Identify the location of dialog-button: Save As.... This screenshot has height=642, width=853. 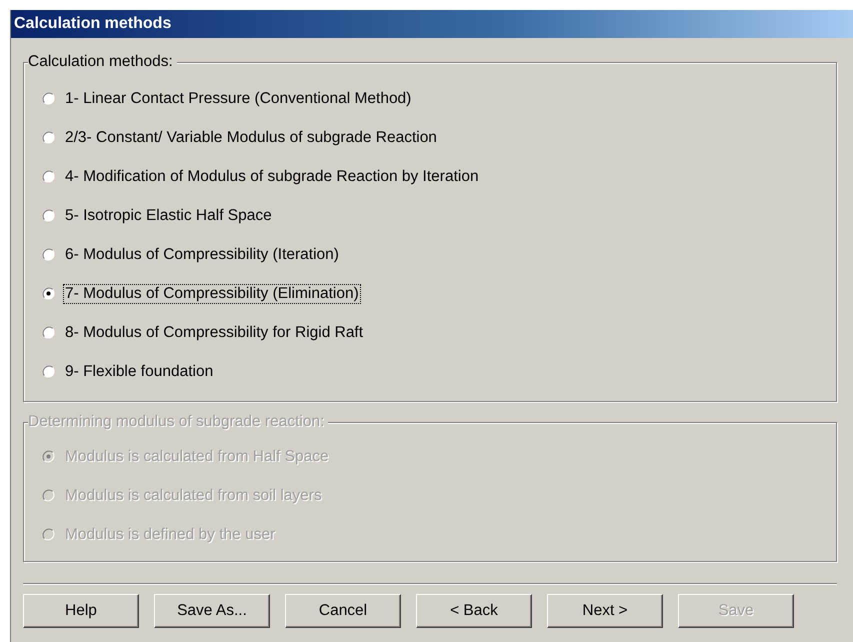
(212, 611).